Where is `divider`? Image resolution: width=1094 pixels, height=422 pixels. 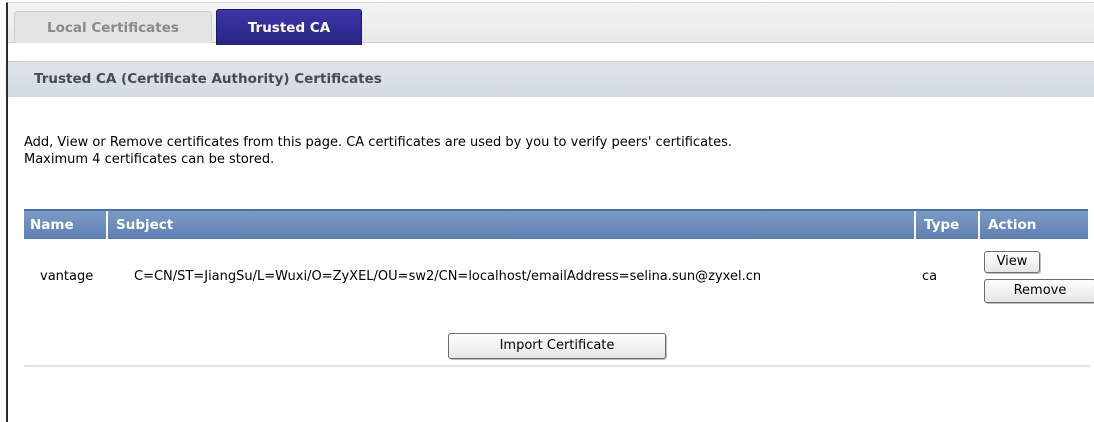 divider is located at coordinates (557, 366).